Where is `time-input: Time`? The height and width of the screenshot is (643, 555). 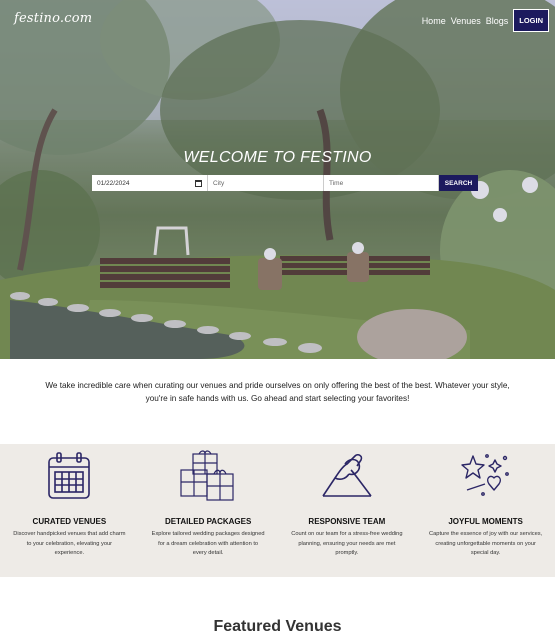 time-input: Time is located at coordinates (381, 183).